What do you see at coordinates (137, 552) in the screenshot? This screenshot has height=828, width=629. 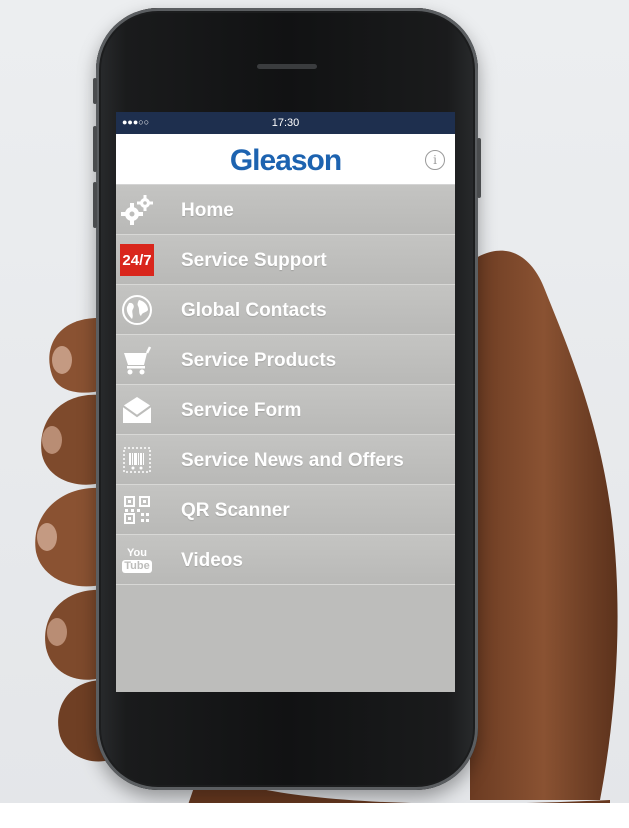 I see `youtube-you: You` at bounding box center [137, 552].